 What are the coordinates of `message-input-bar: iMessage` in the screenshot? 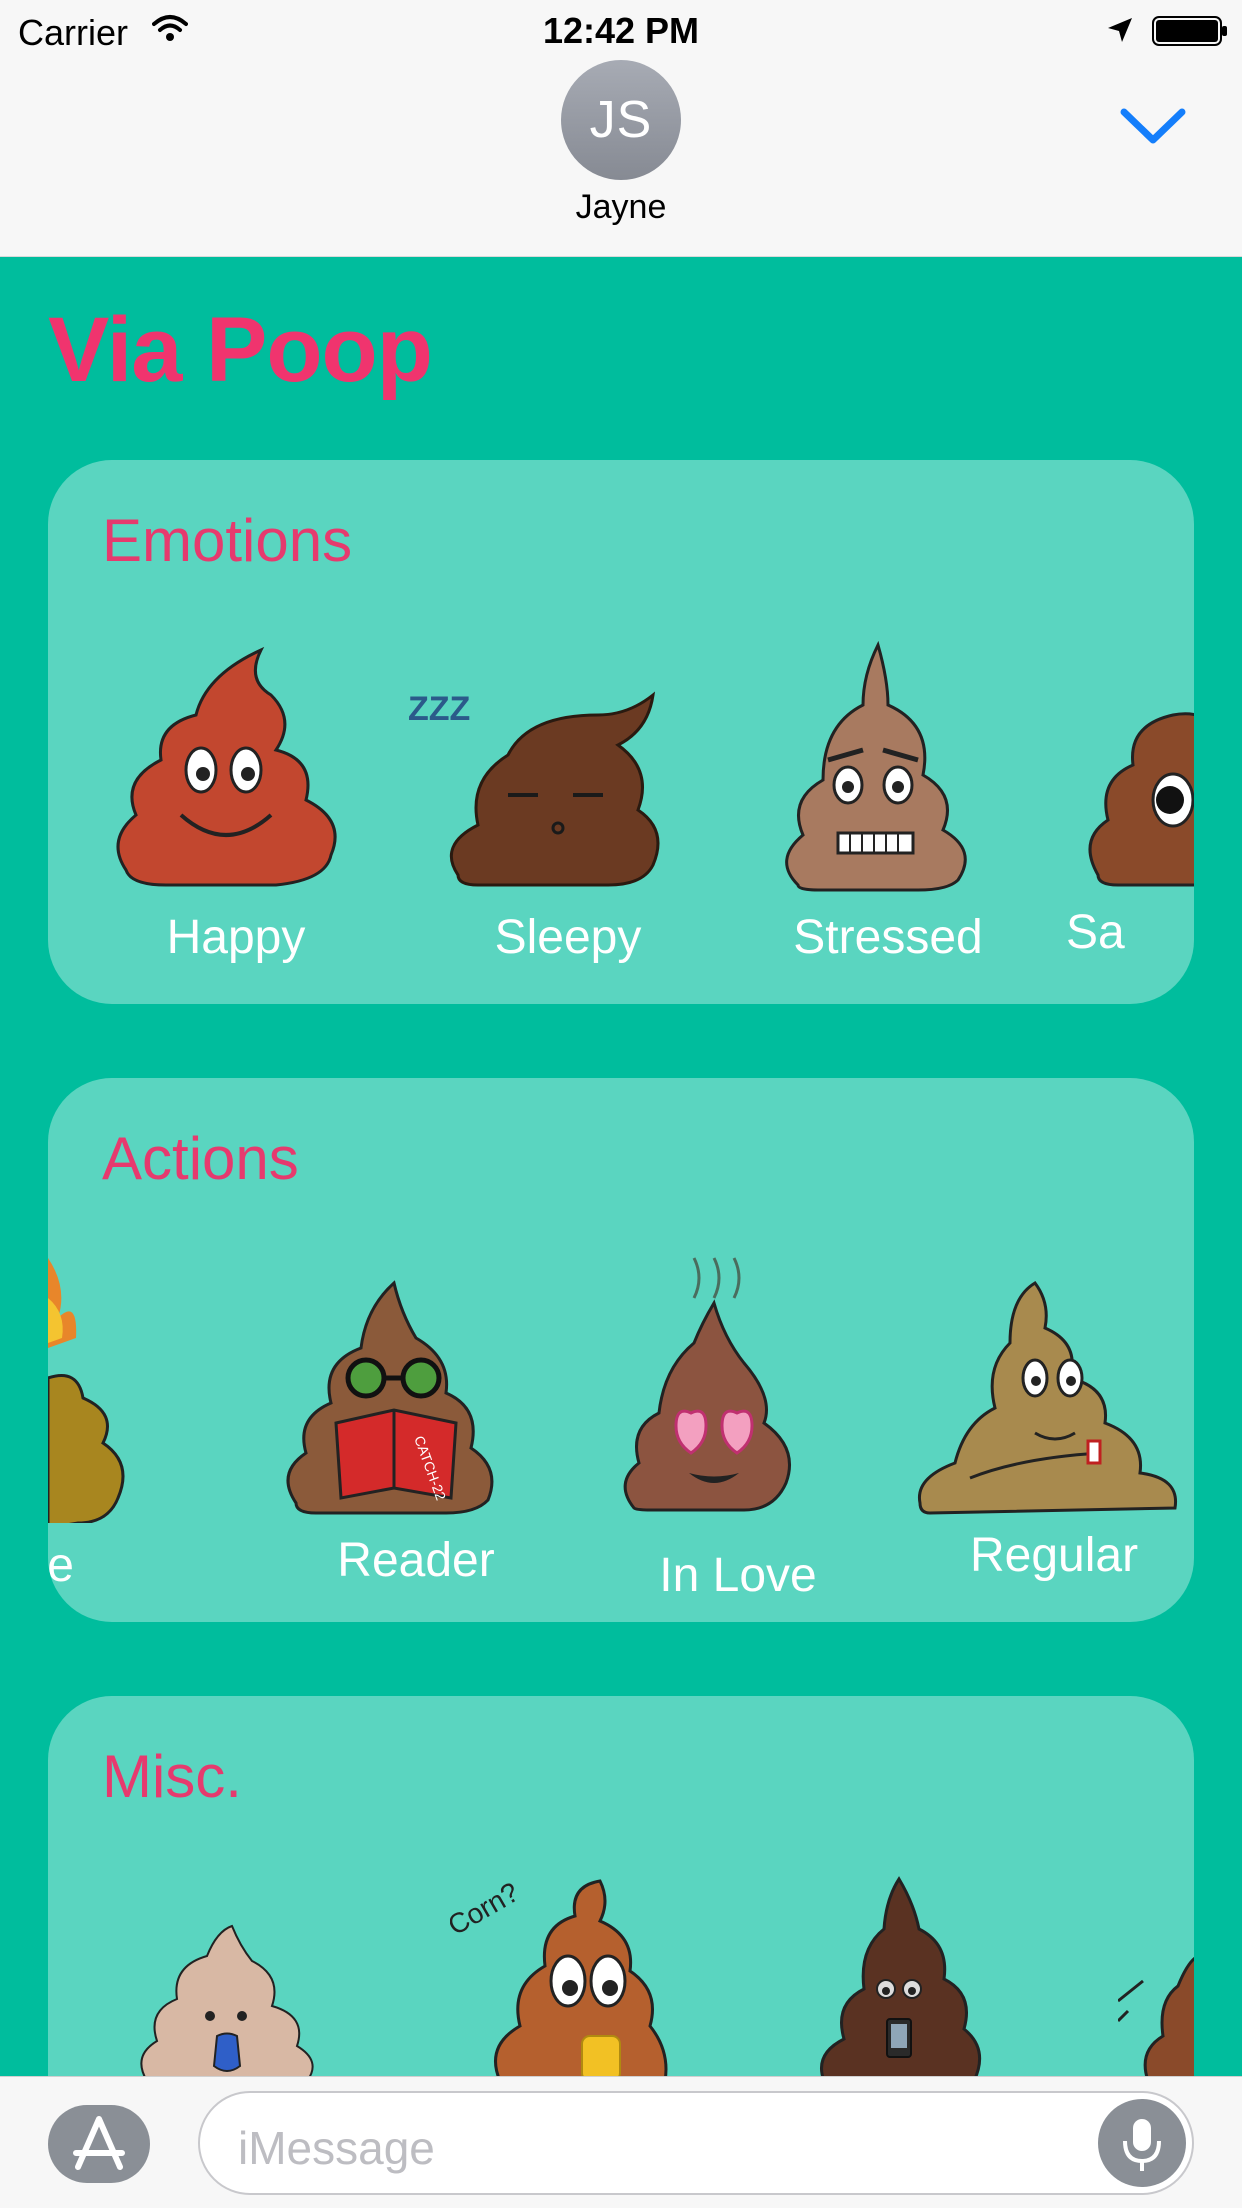 It's located at (621, 2142).